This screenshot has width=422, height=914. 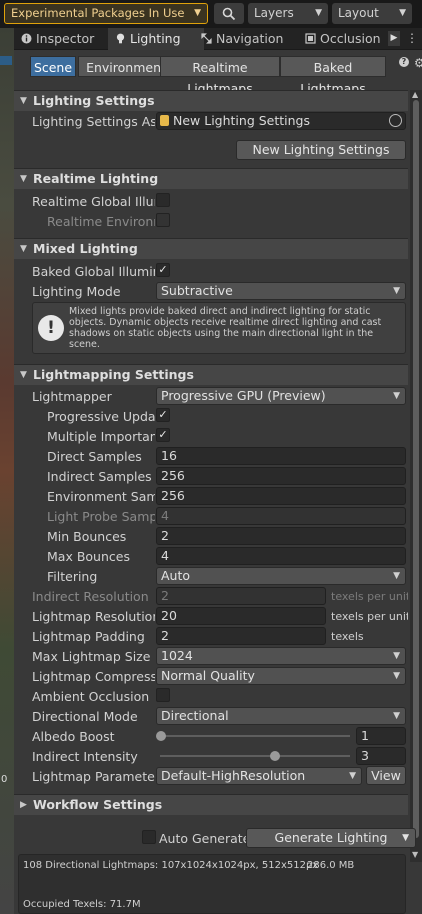 I want to click on section-title: Lighting Settings, so click(x=94, y=100).